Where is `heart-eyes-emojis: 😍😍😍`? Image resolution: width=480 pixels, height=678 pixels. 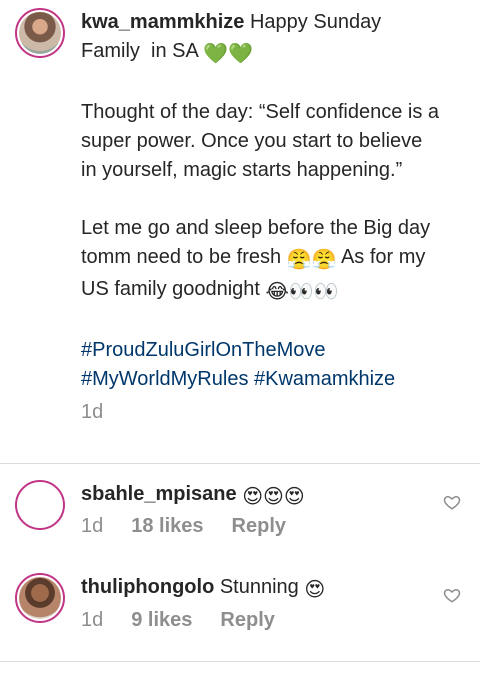
heart-eyes-emojis: 😍😍😍 is located at coordinates (273, 497).